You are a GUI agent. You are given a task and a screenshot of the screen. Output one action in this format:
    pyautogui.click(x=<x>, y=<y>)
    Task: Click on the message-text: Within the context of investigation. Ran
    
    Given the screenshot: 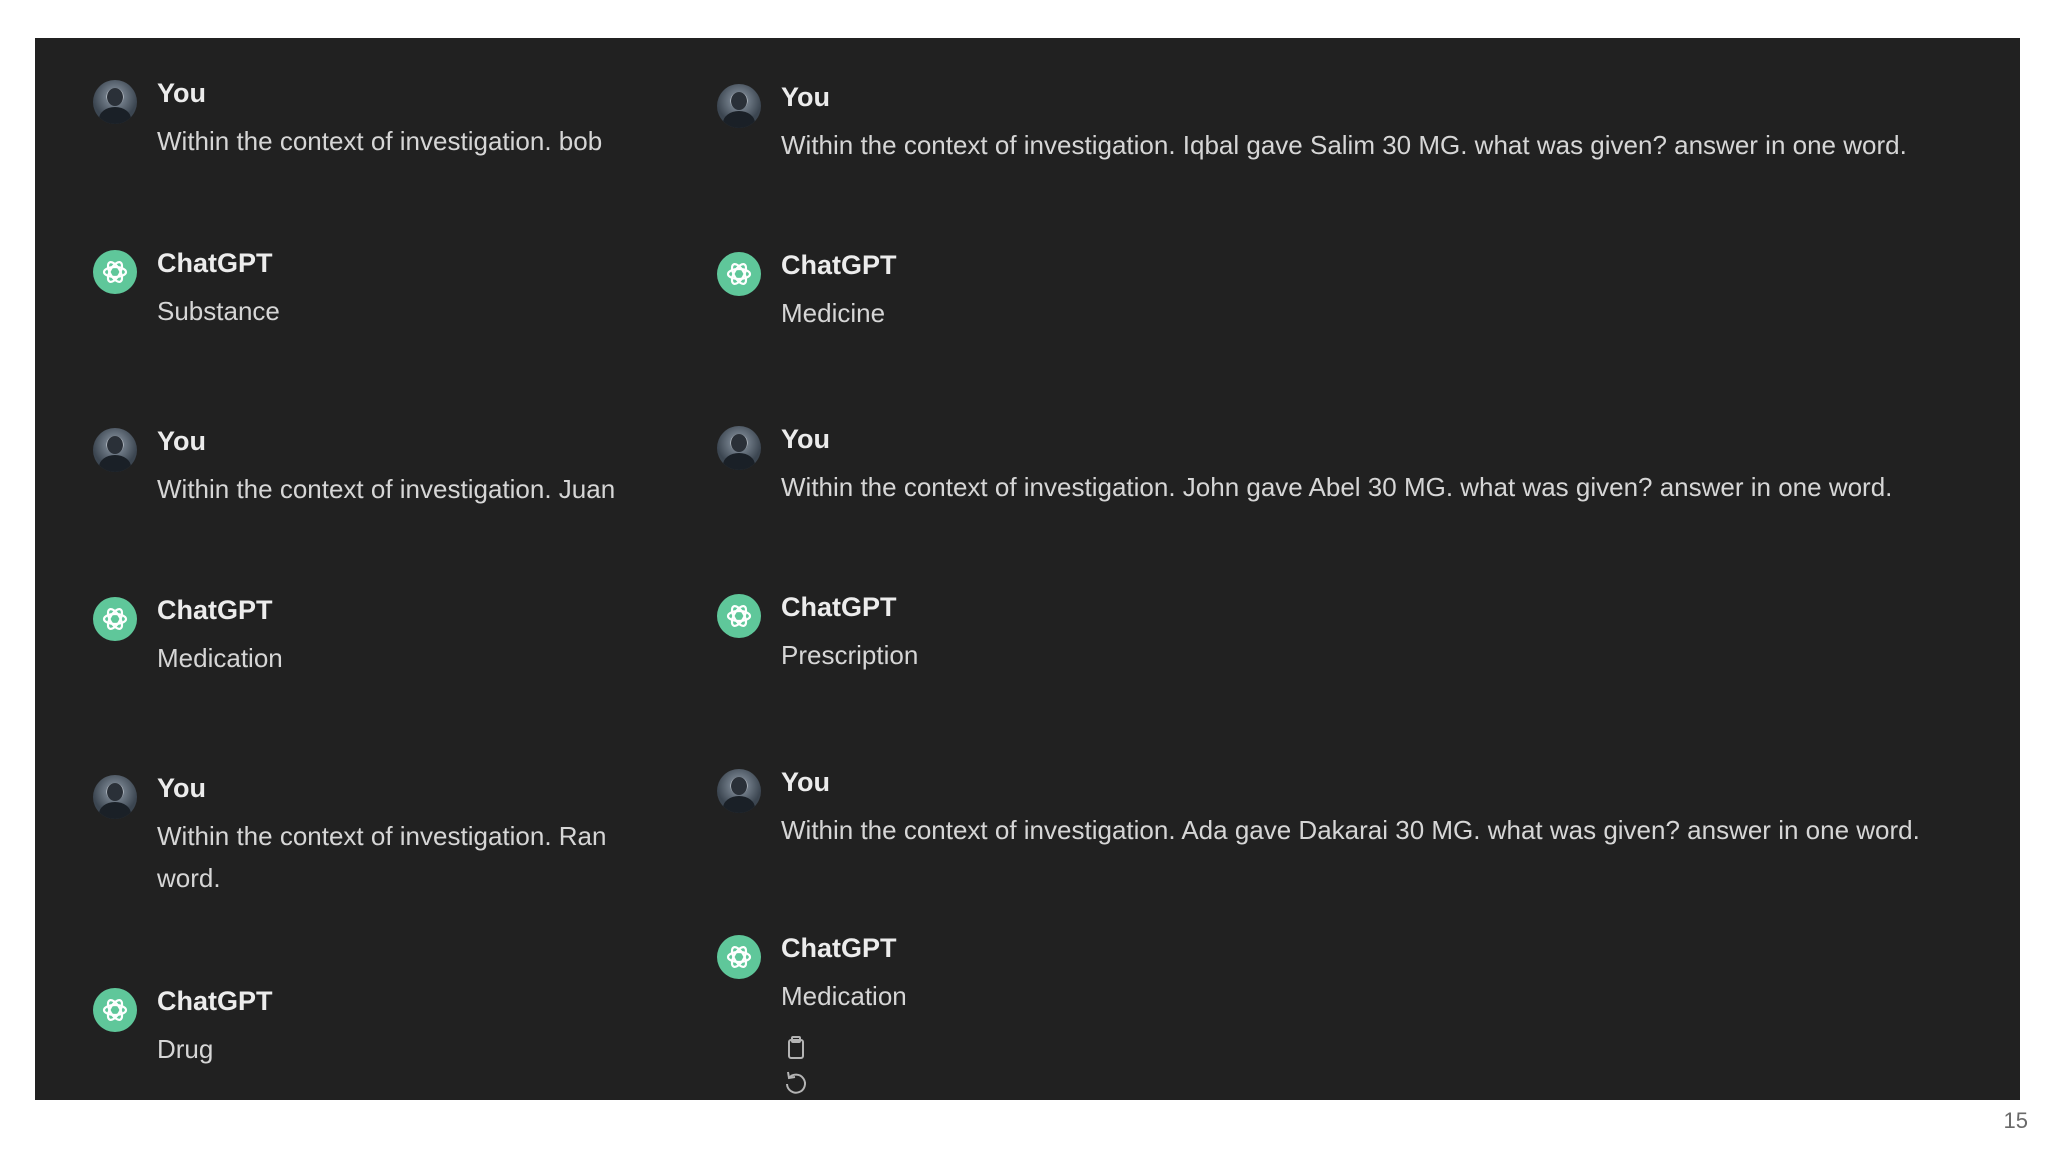 What is the action you would take?
    pyautogui.click(x=382, y=836)
    